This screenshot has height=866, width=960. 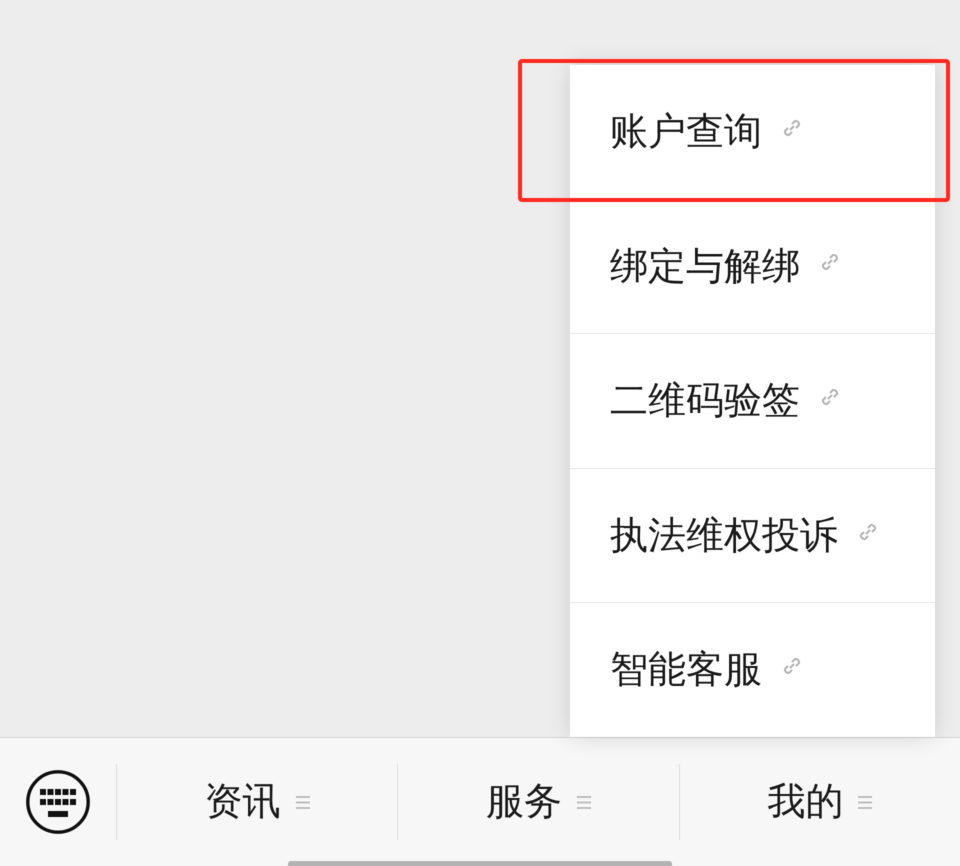 What do you see at coordinates (752, 266) in the screenshot?
I see `menu-item: 绑定与解绑` at bounding box center [752, 266].